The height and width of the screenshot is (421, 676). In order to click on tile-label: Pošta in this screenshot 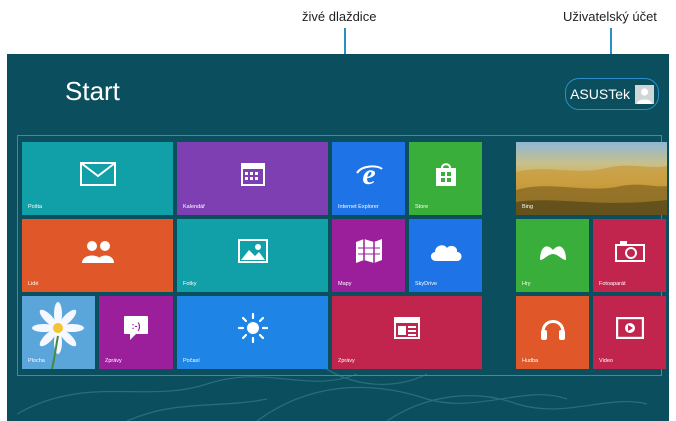, I will do `click(35, 207)`.